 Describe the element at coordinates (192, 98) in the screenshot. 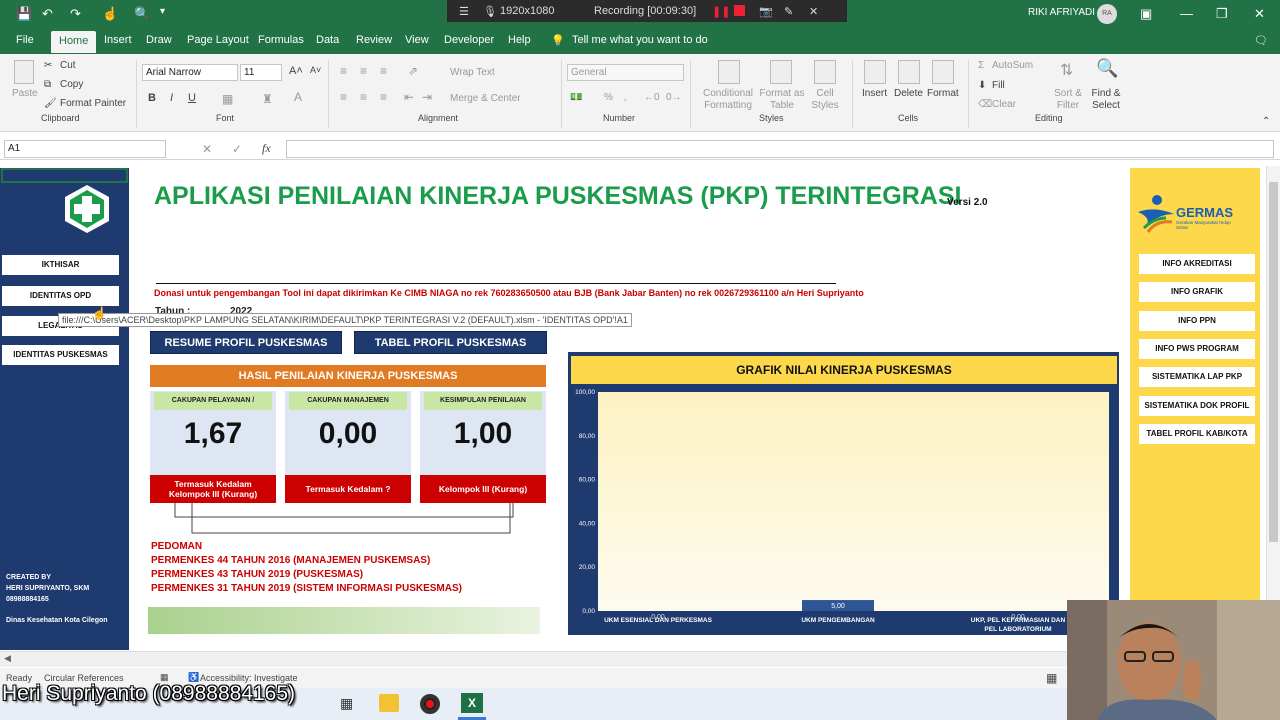

I see `underline-button: U` at that location.